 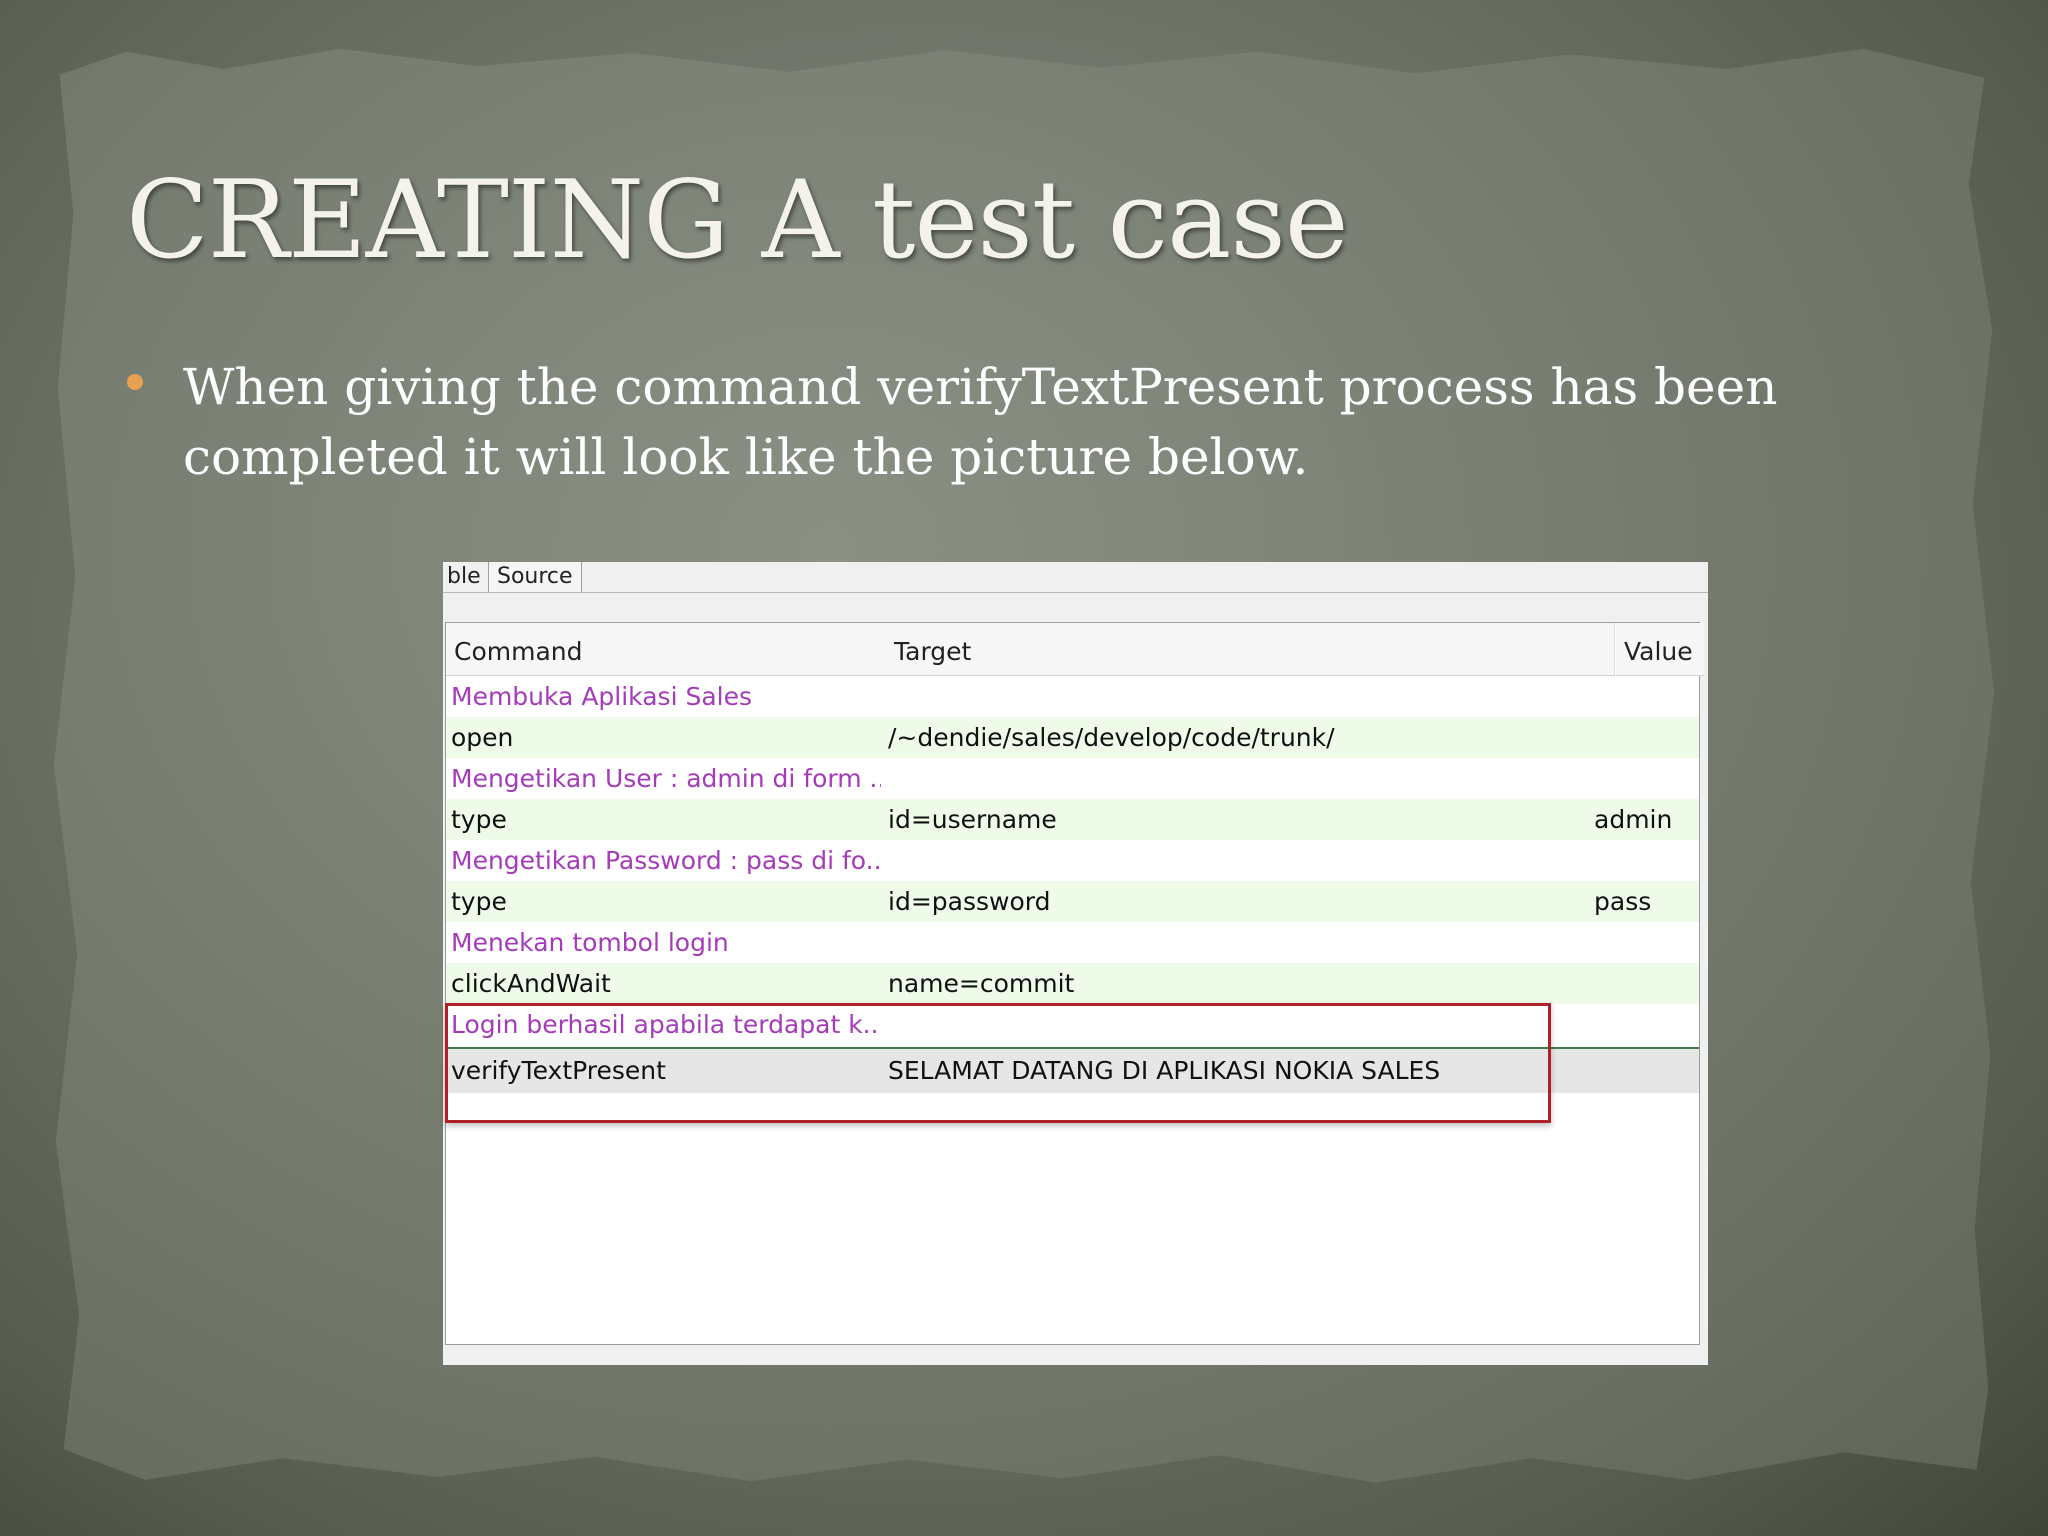 What do you see at coordinates (1623, 901) in the screenshot?
I see `value-cell: pass` at bounding box center [1623, 901].